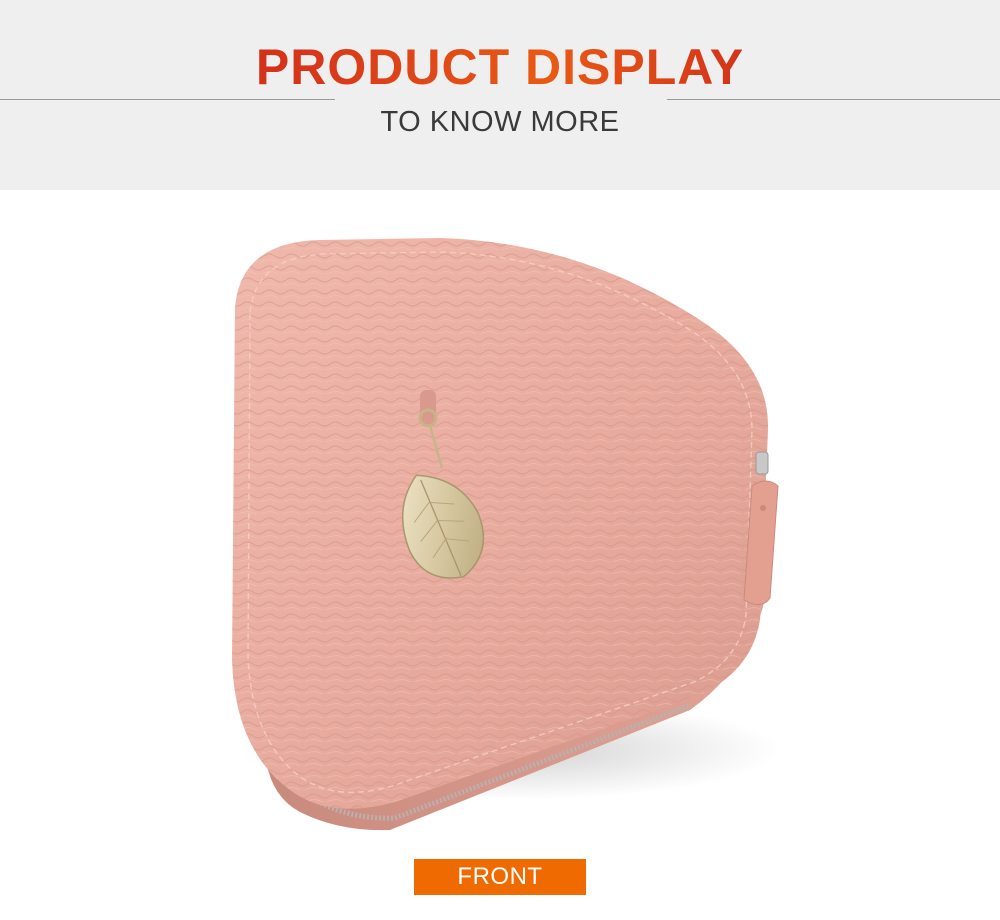 This screenshot has height=920, width=1000. What do you see at coordinates (500, 67) in the screenshot?
I see `page-title: PRODUCT DISPLAY` at bounding box center [500, 67].